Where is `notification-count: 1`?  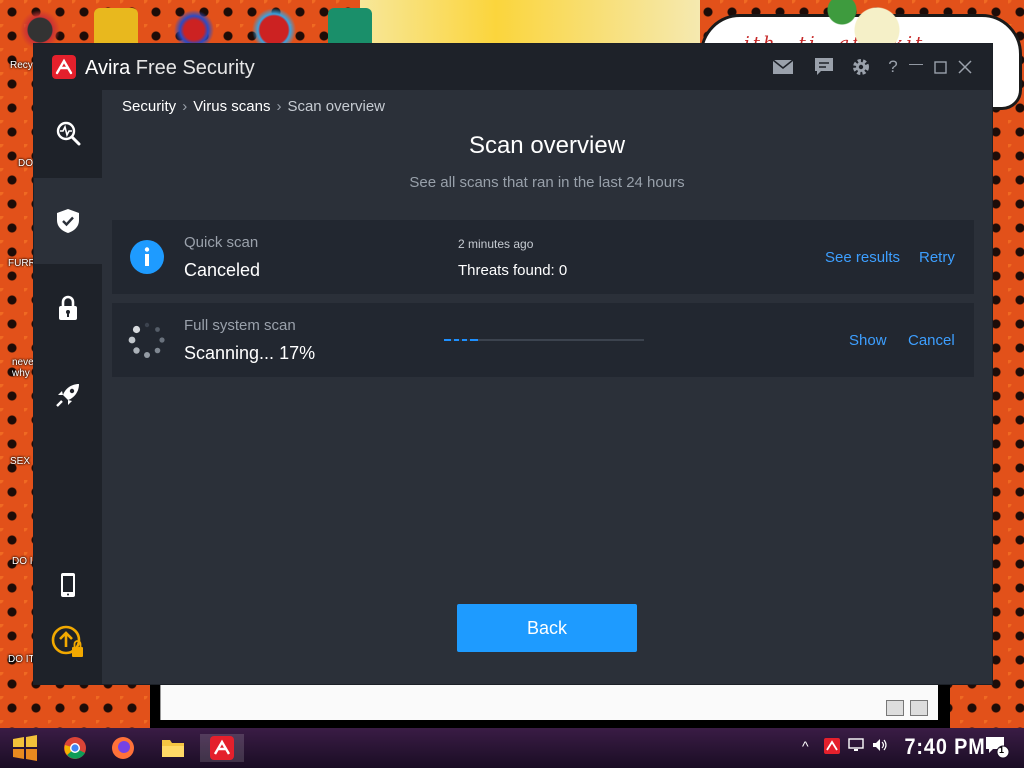
notification-count: 1 is located at coordinates (1002, 750).